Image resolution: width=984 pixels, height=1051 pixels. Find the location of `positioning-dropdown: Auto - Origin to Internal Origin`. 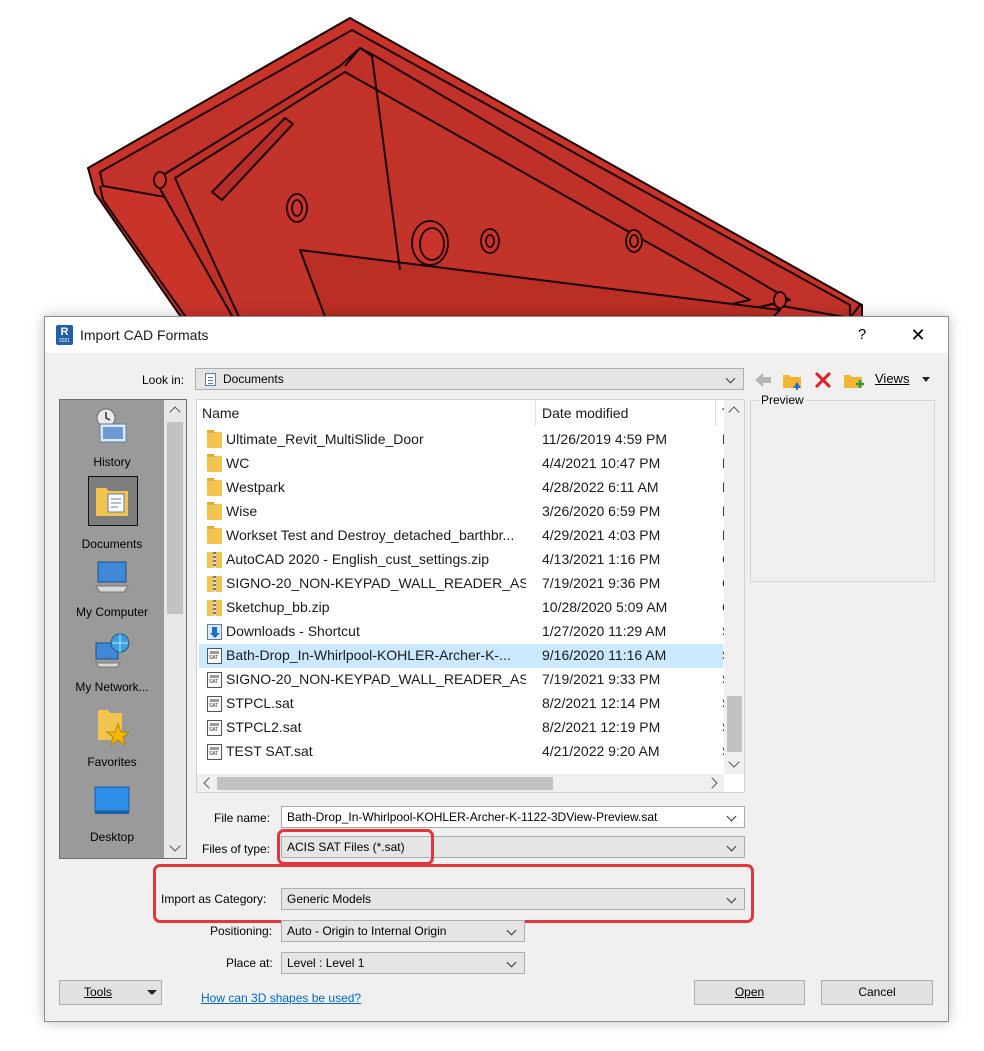

positioning-dropdown: Auto - Origin to Internal Origin is located at coordinates (403, 931).